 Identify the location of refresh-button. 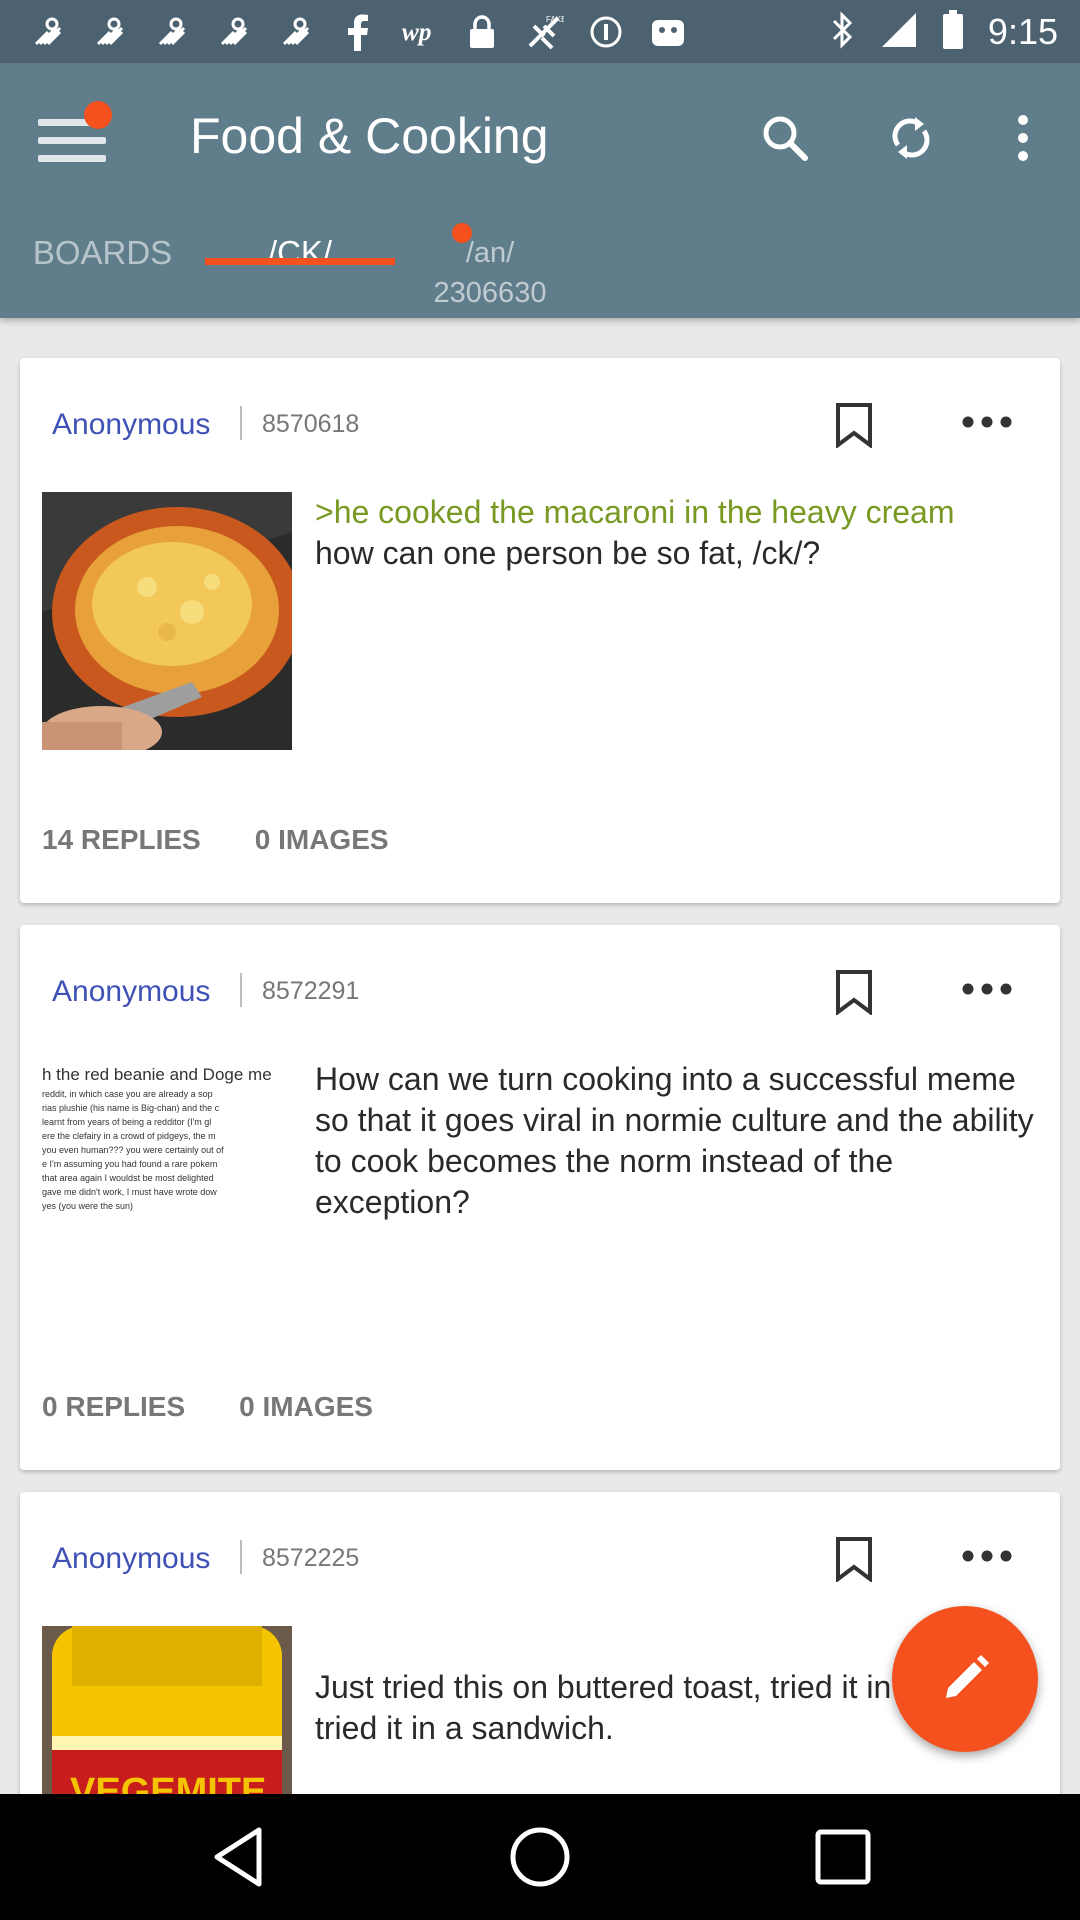
(911, 138).